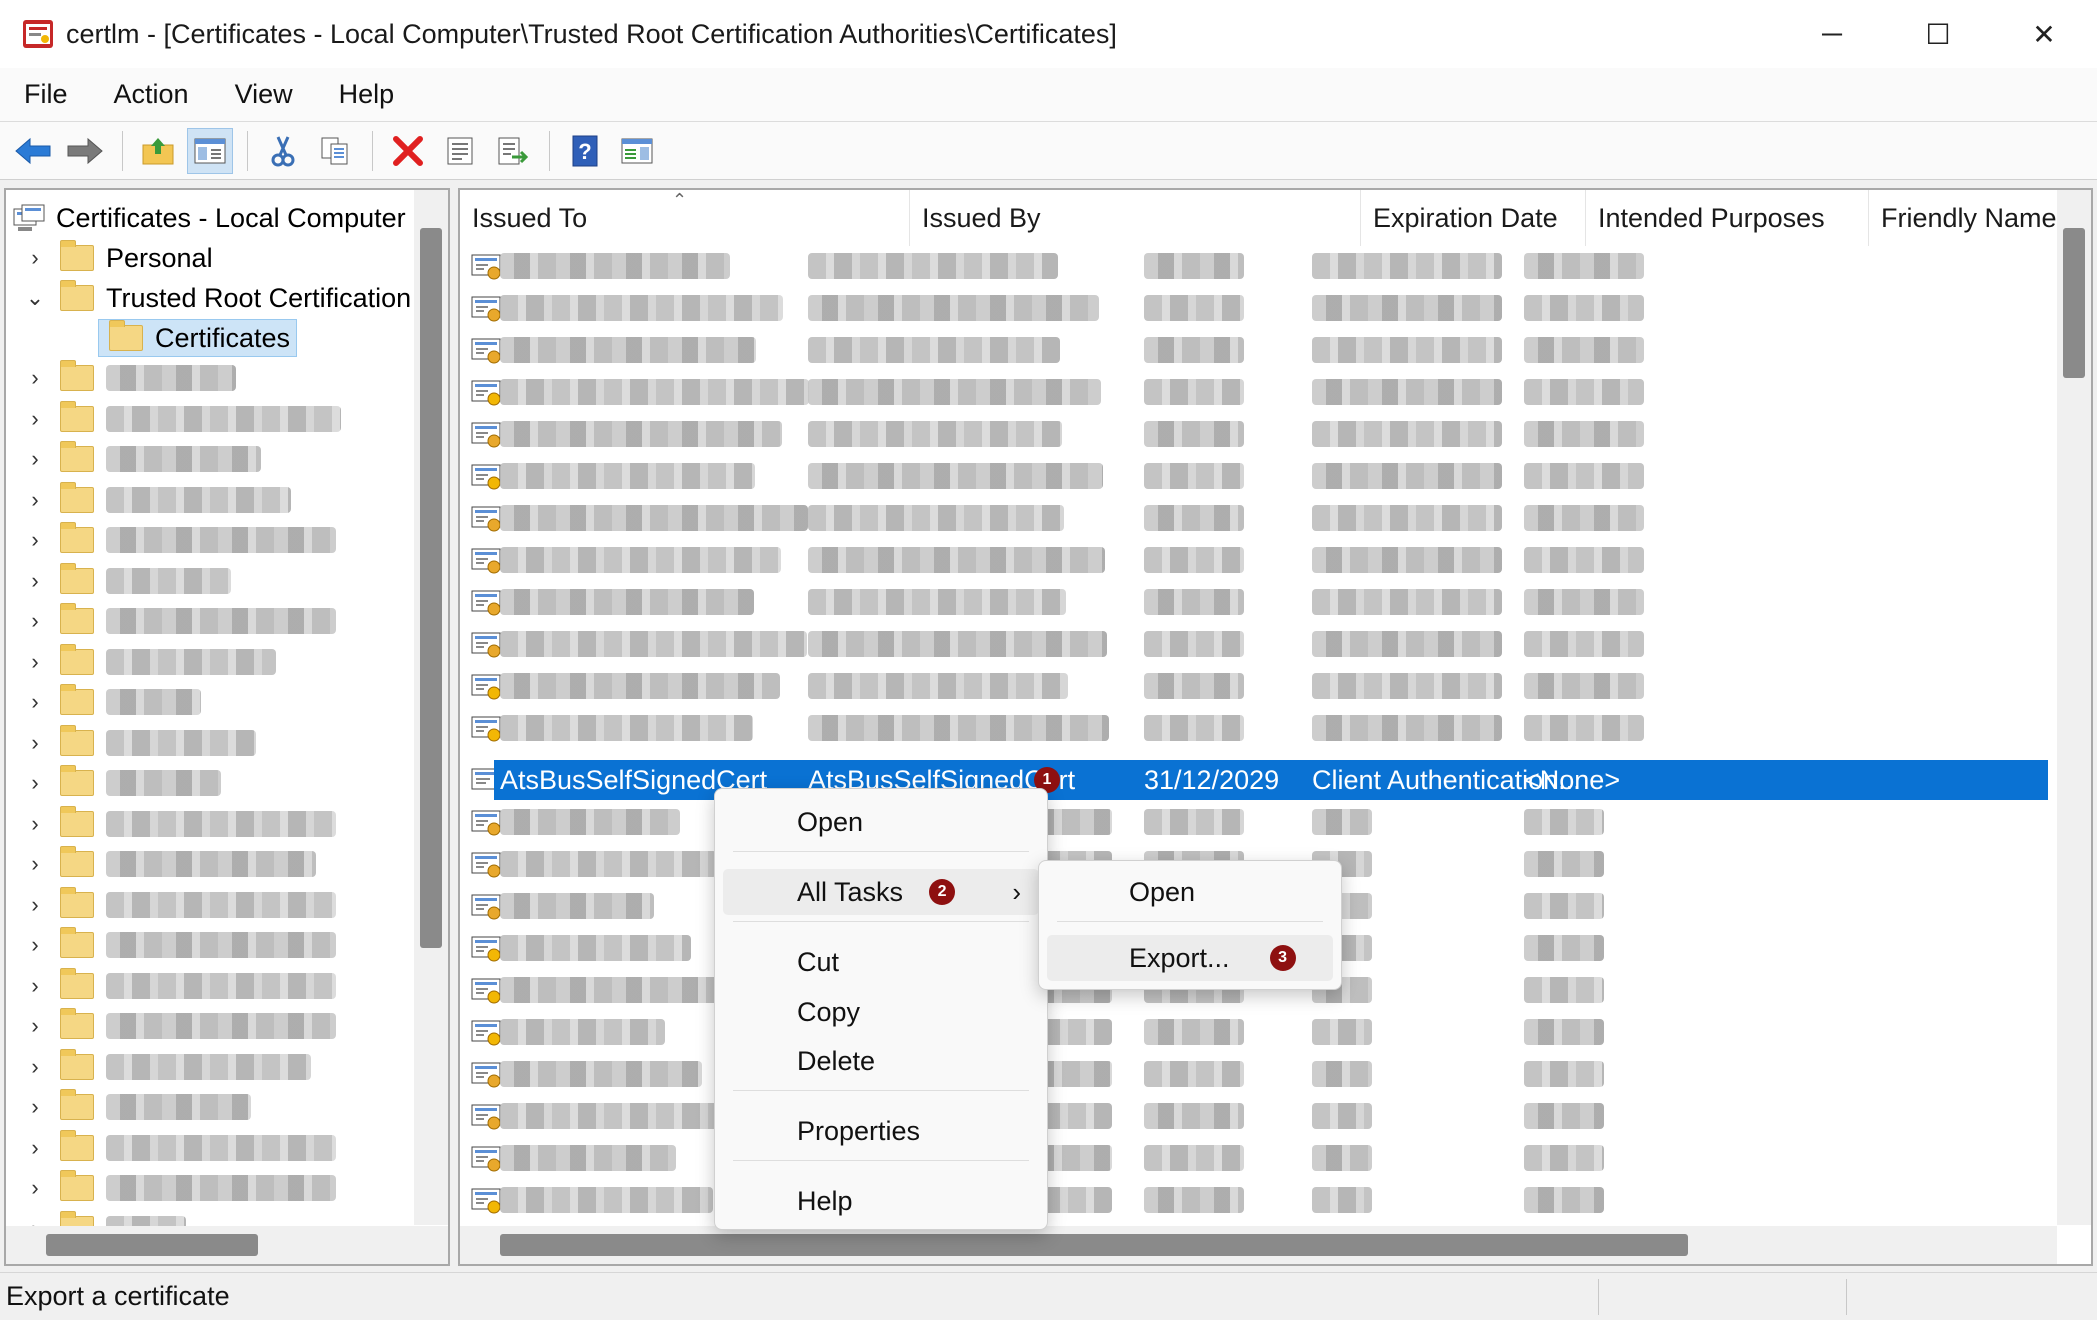 This screenshot has width=2097, height=1320. What do you see at coordinates (198, 338) in the screenshot?
I see `tree-item-certificates: Certificates` at bounding box center [198, 338].